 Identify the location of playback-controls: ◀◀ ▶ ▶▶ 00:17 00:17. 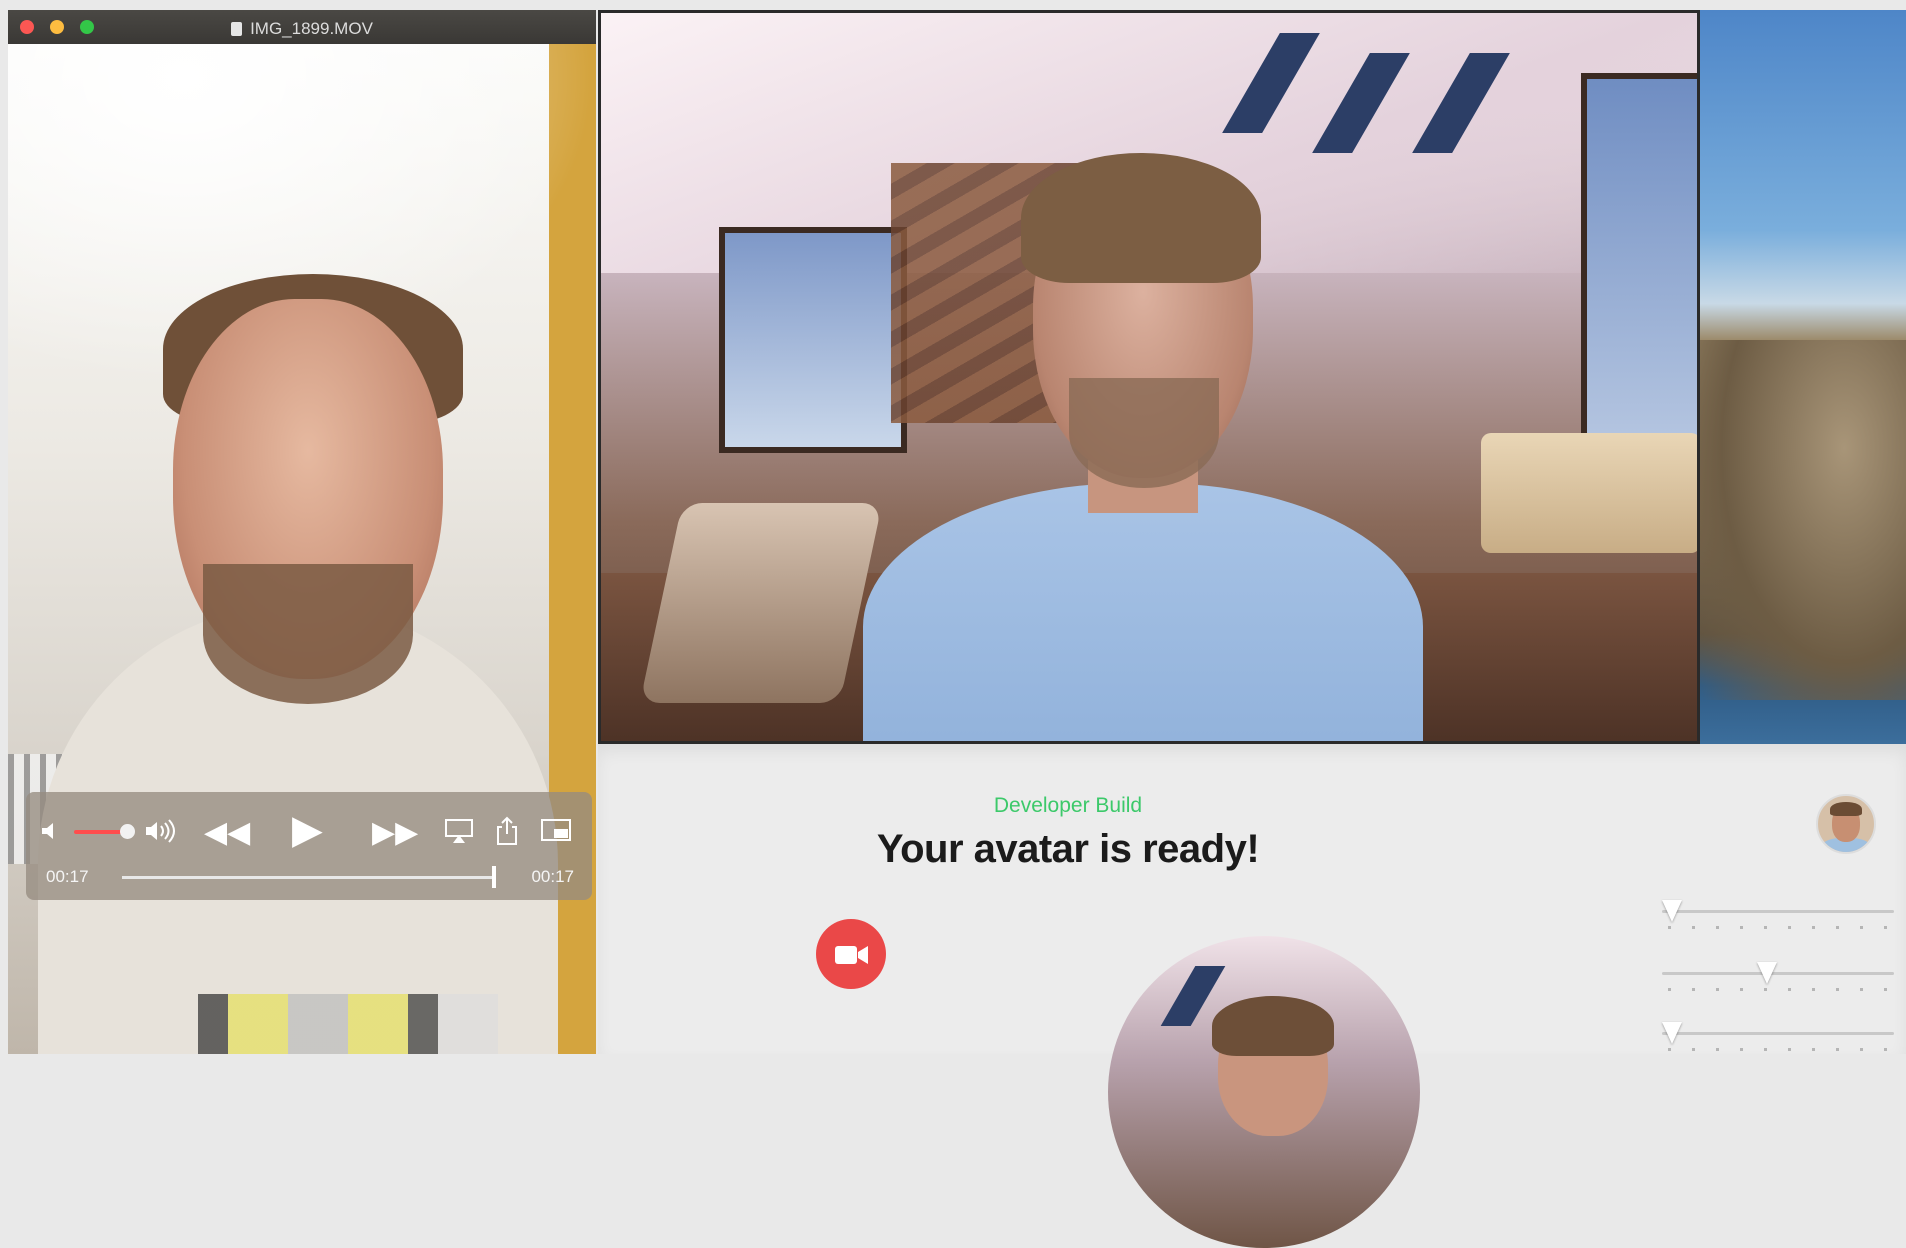
(309, 846).